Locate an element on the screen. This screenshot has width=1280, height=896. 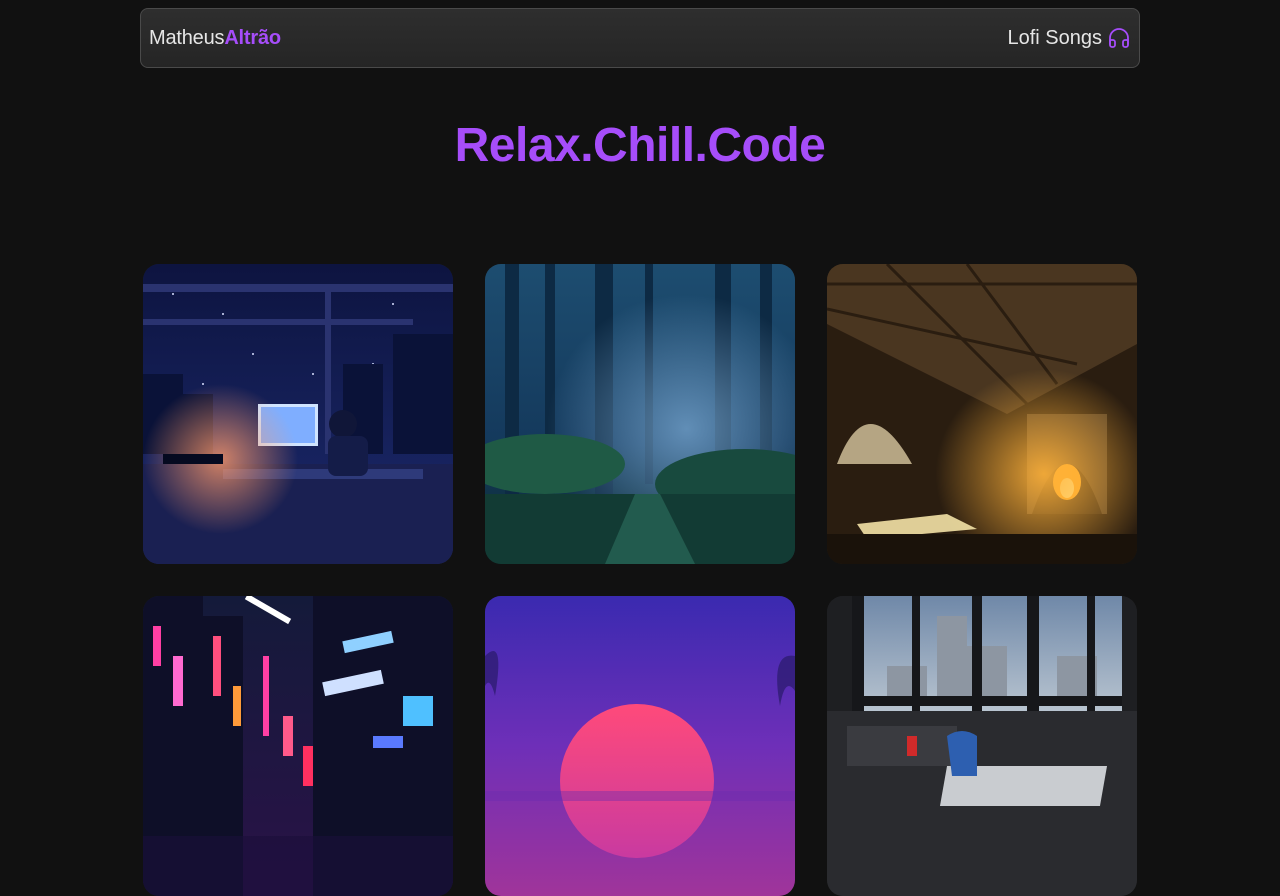
hero-title: Relax.Chill.Code is located at coordinates (640, 145).